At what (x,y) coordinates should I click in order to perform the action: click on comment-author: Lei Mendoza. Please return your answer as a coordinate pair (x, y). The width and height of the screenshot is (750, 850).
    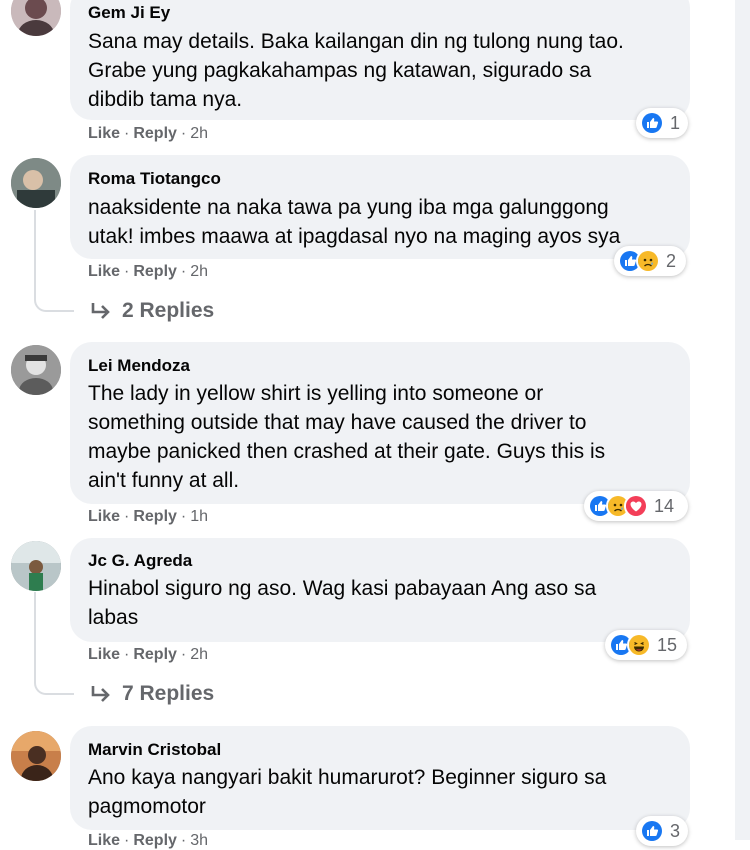
    Looking at the image, I should click on (139, 366).